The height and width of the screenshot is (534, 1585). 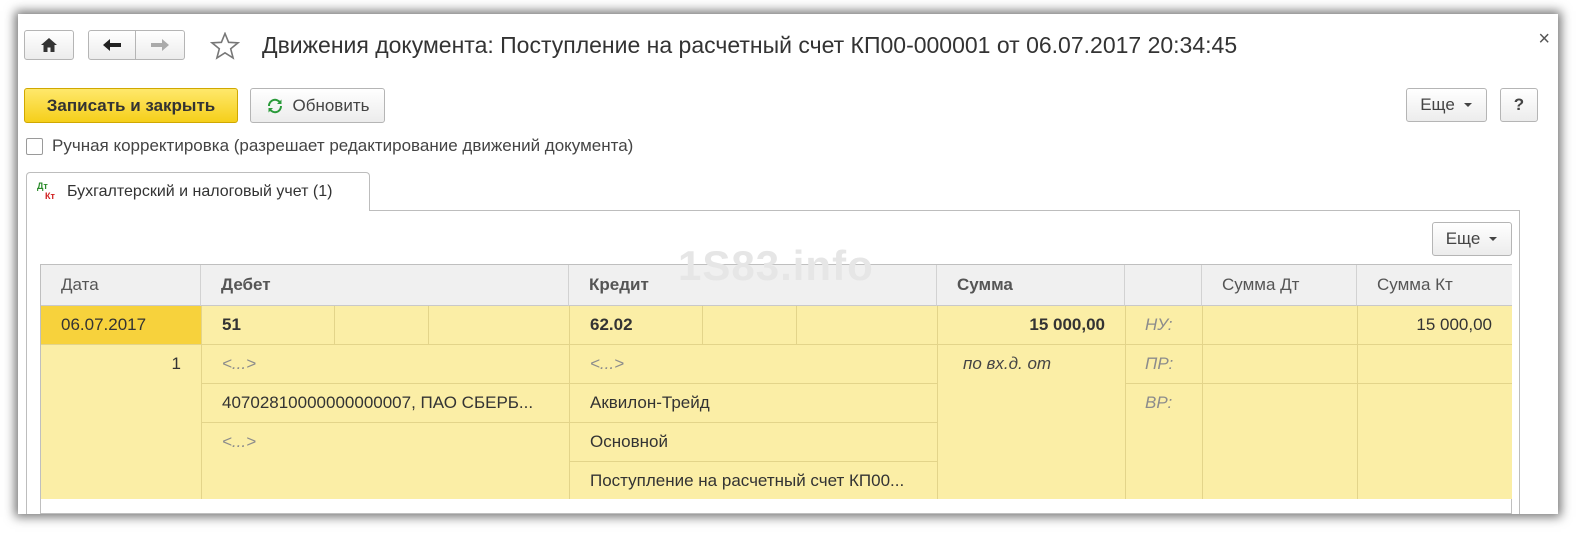 What do you see at coordinates (1007, 364) in the screenshot?
I see `cell-content: по вх.д. от` at bounding box center [1007, 364].